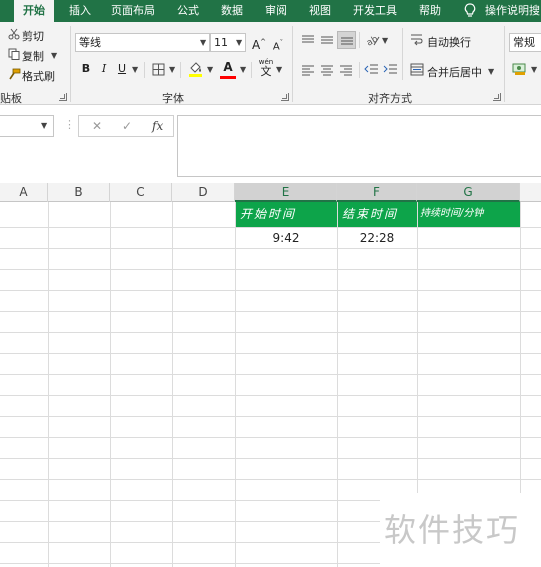 The width and height of the screenshot is (541, 567). What do you see at coordinates (279, 70) in the screenshot?
I see `phonetic-dropdown-arrow: ▼` at bounding box center [279, 70].